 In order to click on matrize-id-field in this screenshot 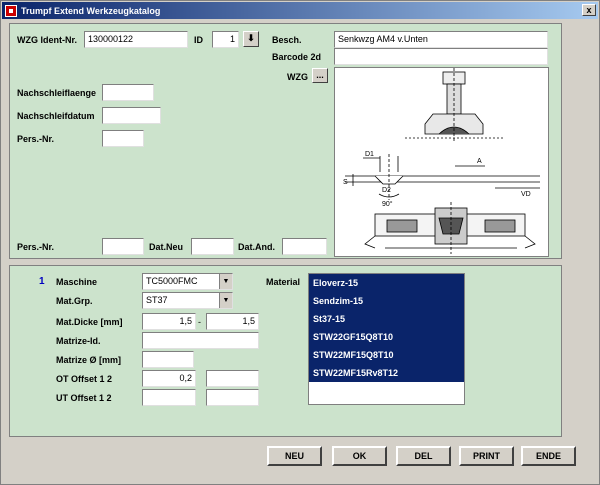, I will do `click(200, 340)`.